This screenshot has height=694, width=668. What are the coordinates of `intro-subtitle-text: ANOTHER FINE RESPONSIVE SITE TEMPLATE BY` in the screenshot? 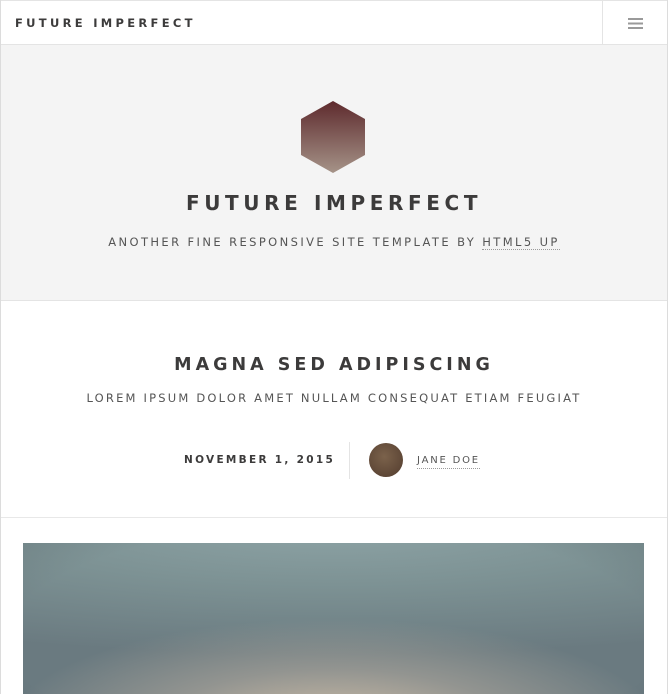 It's located at (295, 242).